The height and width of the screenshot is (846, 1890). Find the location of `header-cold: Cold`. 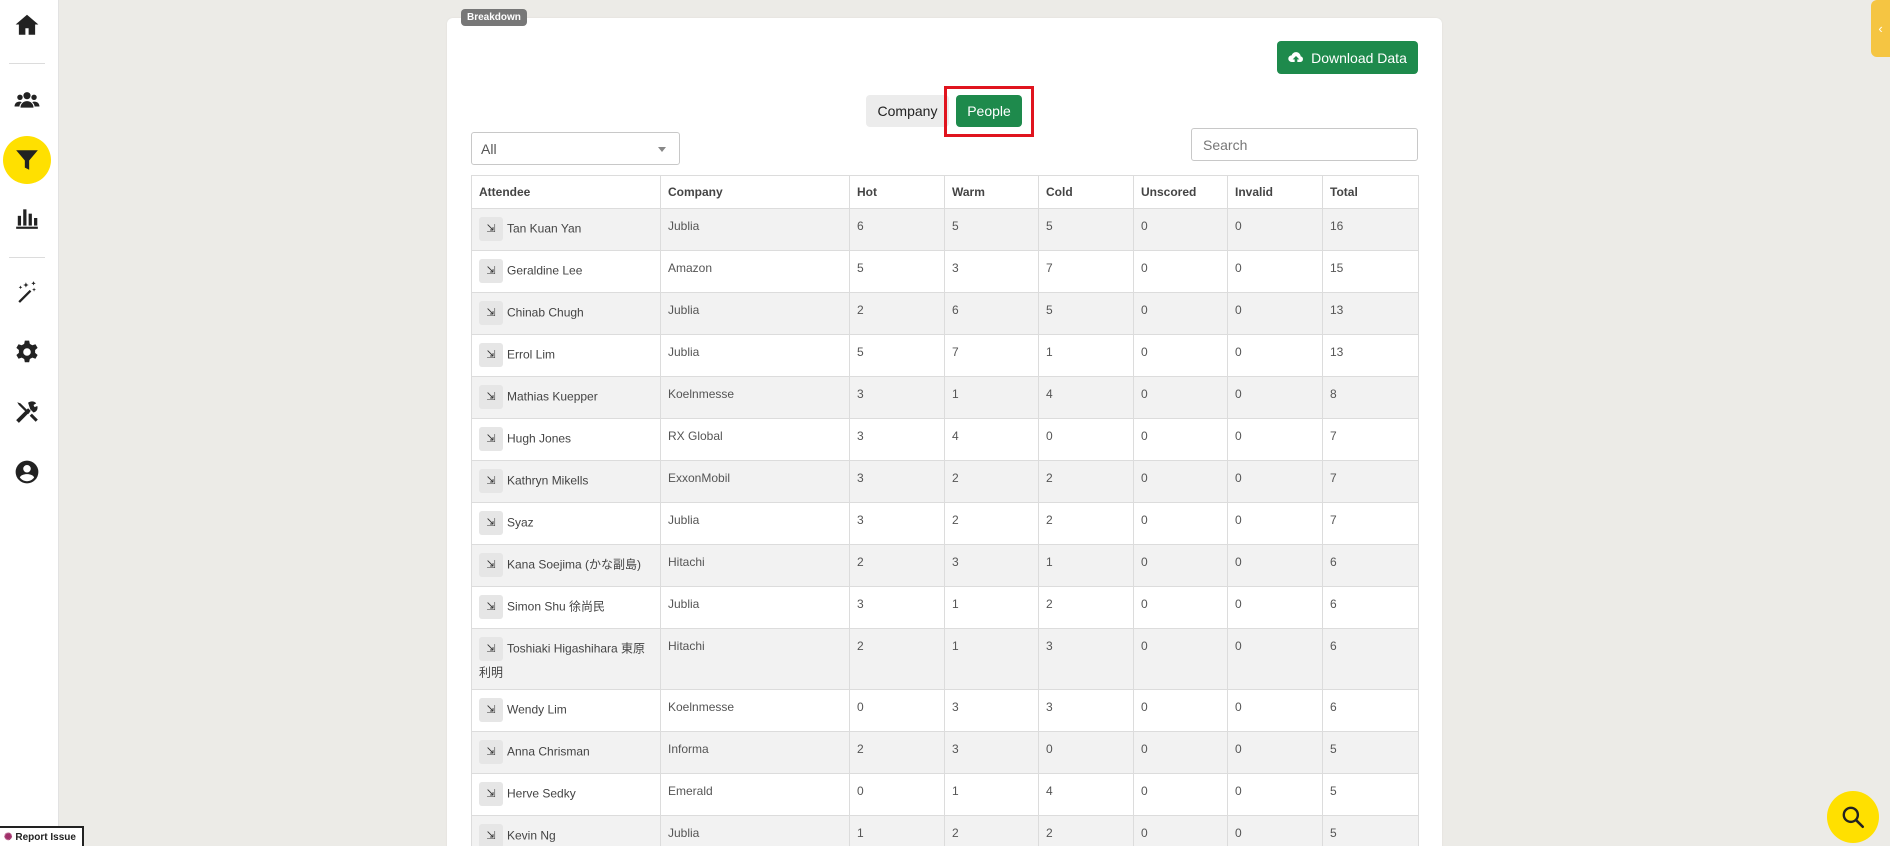

header-cold: Cold is located at coordinates (1086, 192).